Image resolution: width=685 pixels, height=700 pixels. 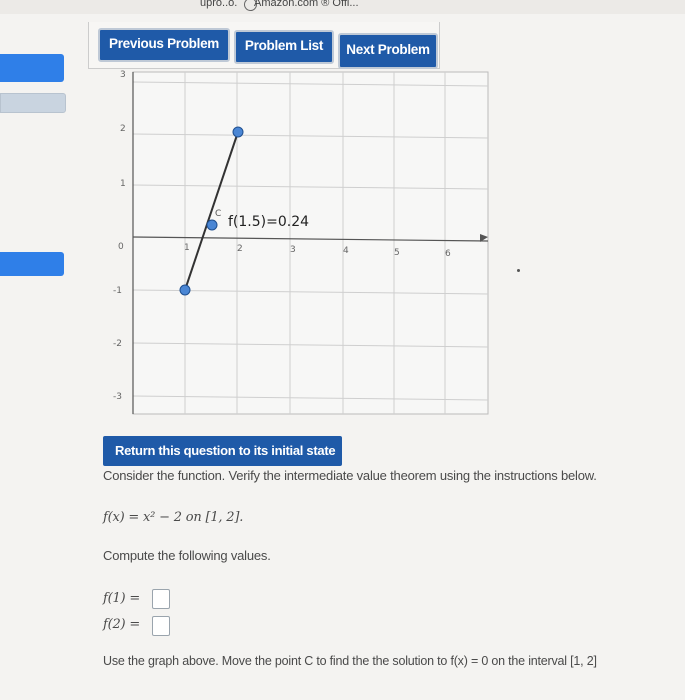 I want to click on stray-dot, so click(x=518, y=270).